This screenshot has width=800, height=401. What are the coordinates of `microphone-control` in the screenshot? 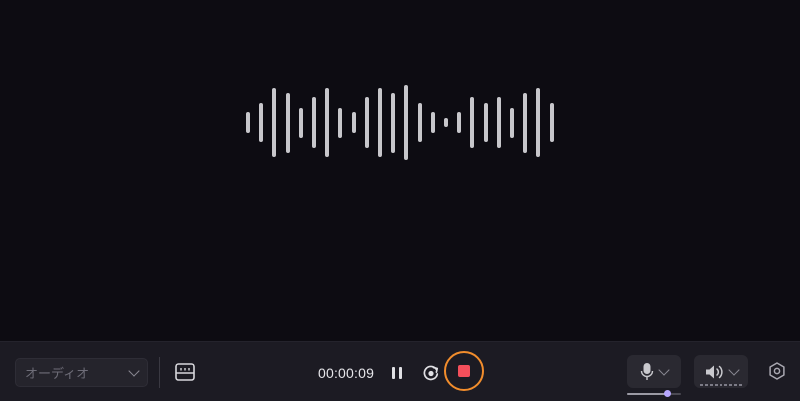 It's located at (654, 371).